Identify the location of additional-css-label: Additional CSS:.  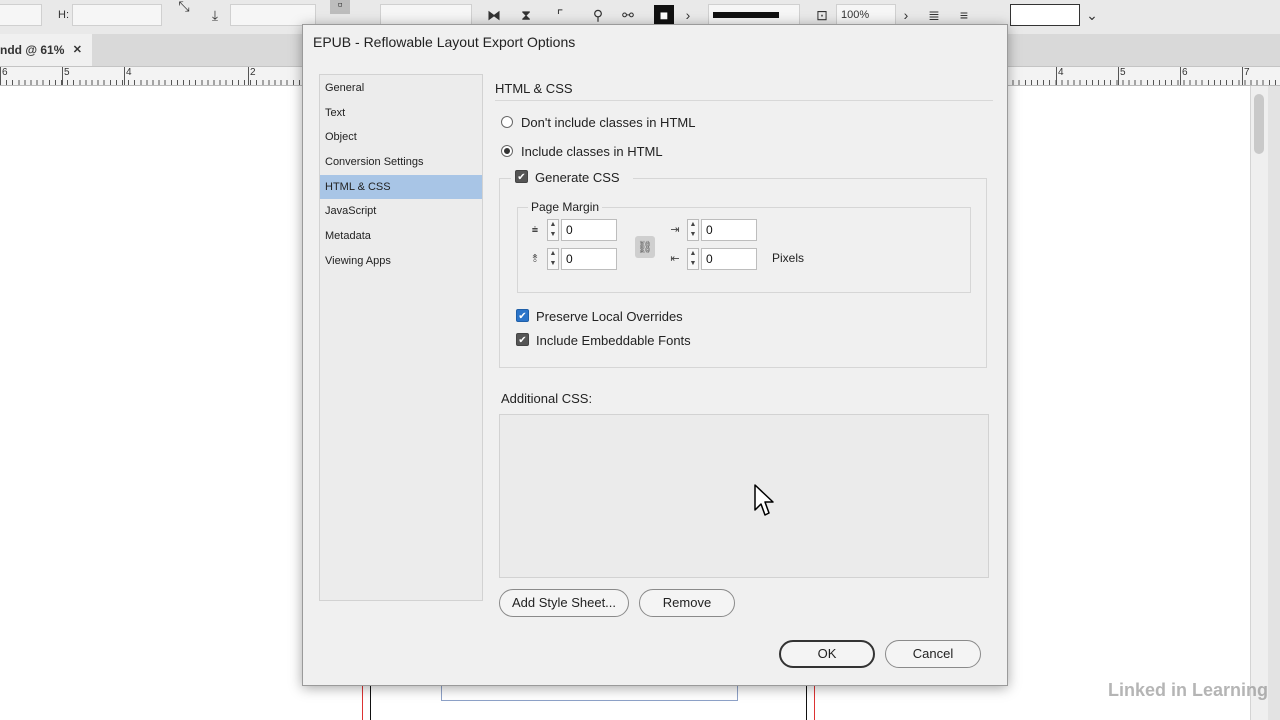
(547, 398).